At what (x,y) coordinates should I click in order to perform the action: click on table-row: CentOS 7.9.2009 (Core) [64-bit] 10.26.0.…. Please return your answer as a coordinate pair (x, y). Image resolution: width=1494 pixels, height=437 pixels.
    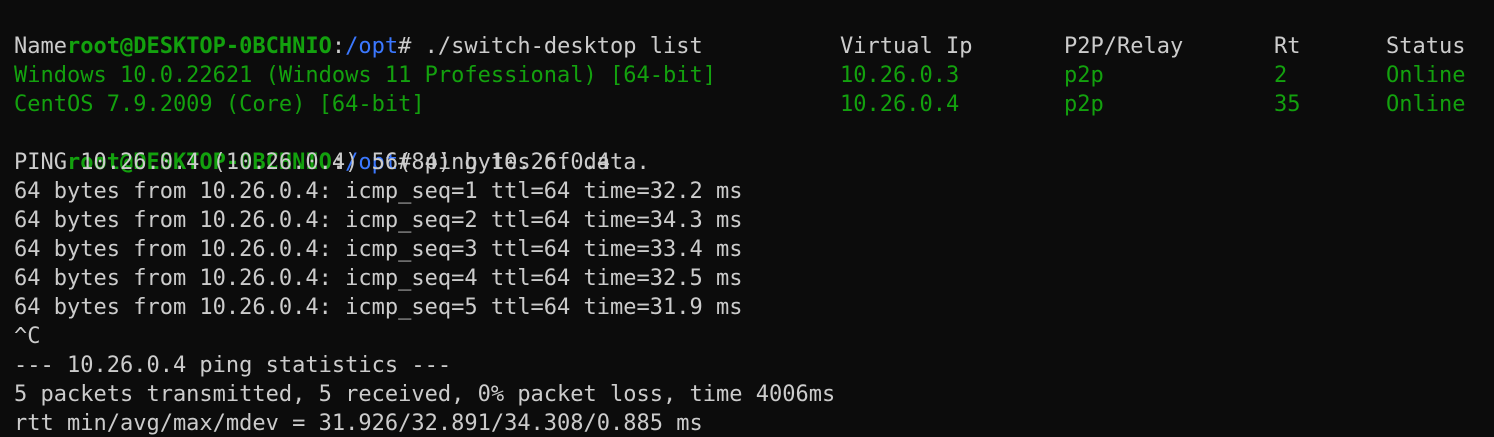
    Looking at the image, I should click on (754, 104).